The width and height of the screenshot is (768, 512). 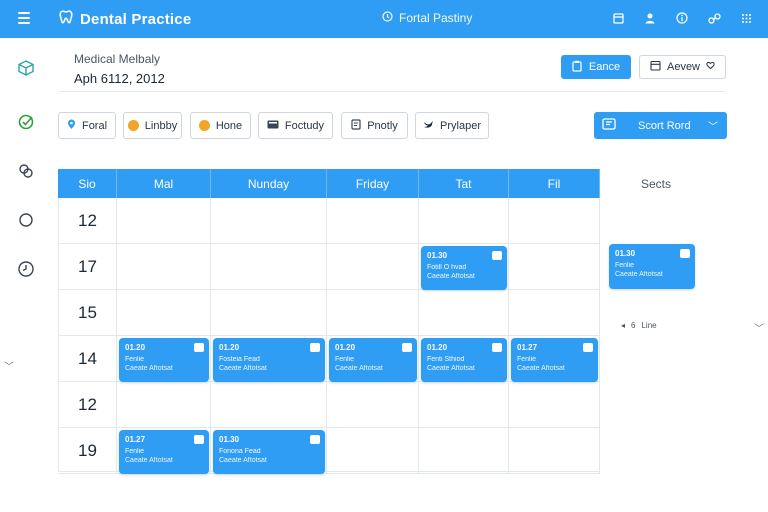 I want to click on scan-label: Scort Rord, so click(x=664, y=125).